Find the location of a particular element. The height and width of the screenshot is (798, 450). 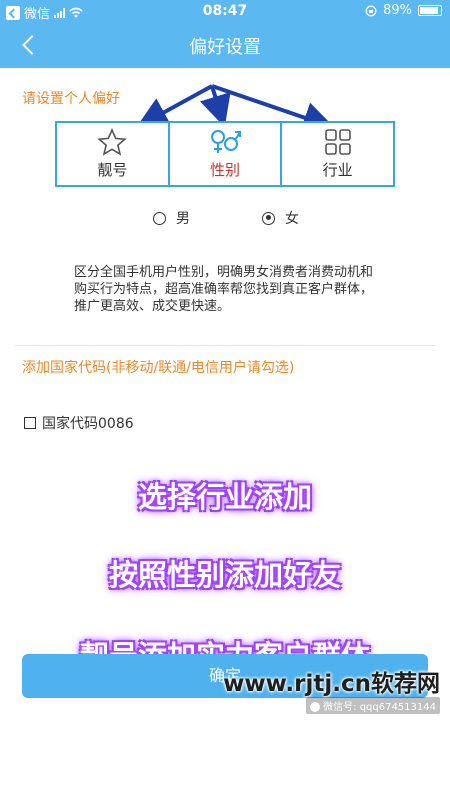

arrow-to-industry-tab is located at coordinates (273, 108).